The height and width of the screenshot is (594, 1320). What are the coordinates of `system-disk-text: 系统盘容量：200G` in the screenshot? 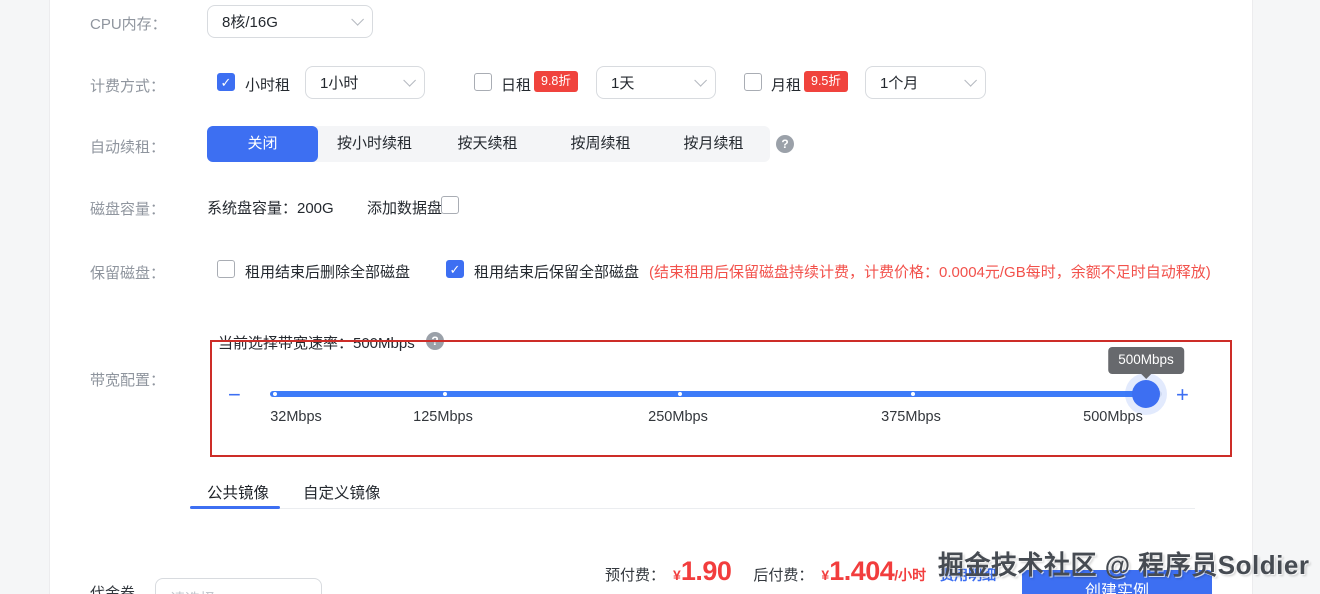 It's located at (270, 208).